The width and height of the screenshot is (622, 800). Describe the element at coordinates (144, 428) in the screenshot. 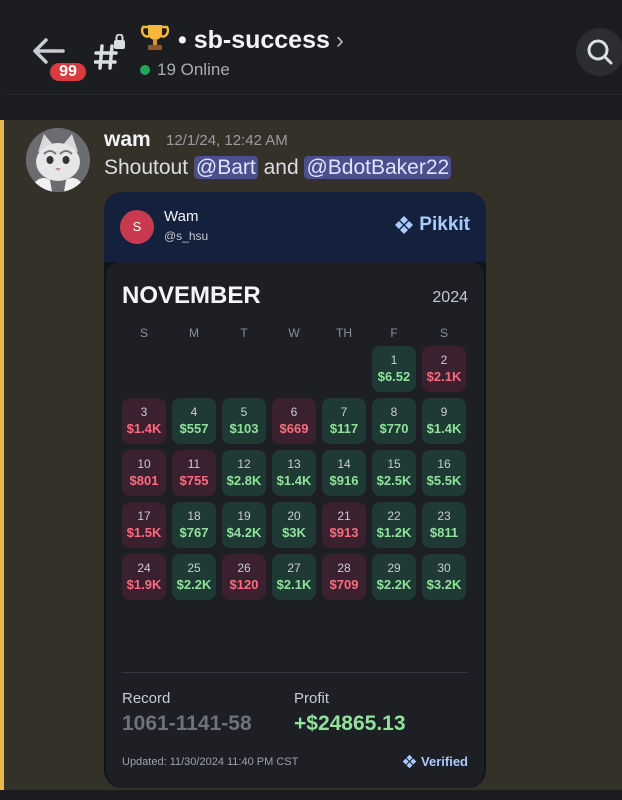

I see `day-amount: $1.4K` at that location.